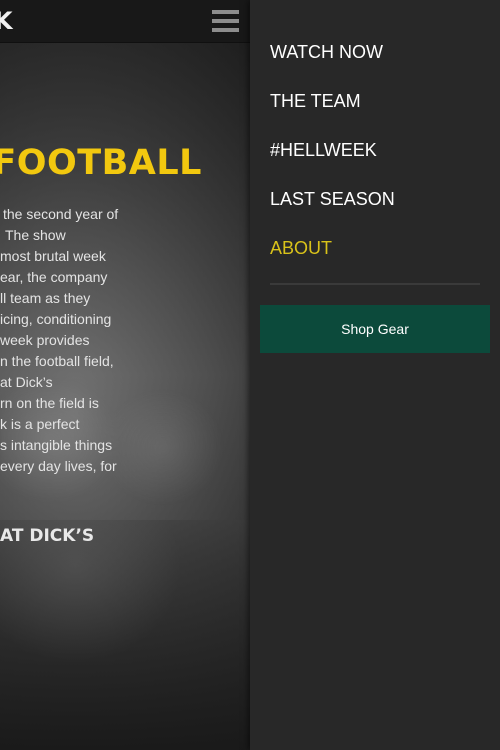 This screenshot has height=750, width=500. I want to click on menu-item-hellweek: #HELLWEEK, so click(323, 150).